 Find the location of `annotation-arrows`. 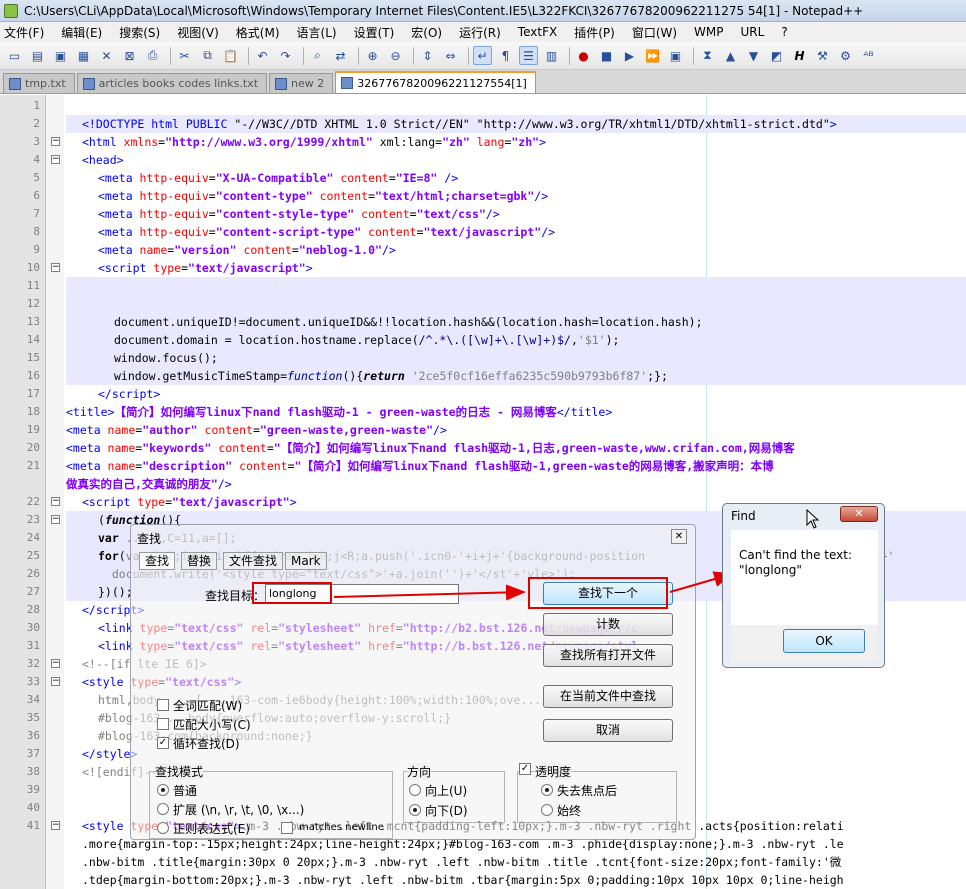

annotation-arrows is located at coordinates (533, 586).